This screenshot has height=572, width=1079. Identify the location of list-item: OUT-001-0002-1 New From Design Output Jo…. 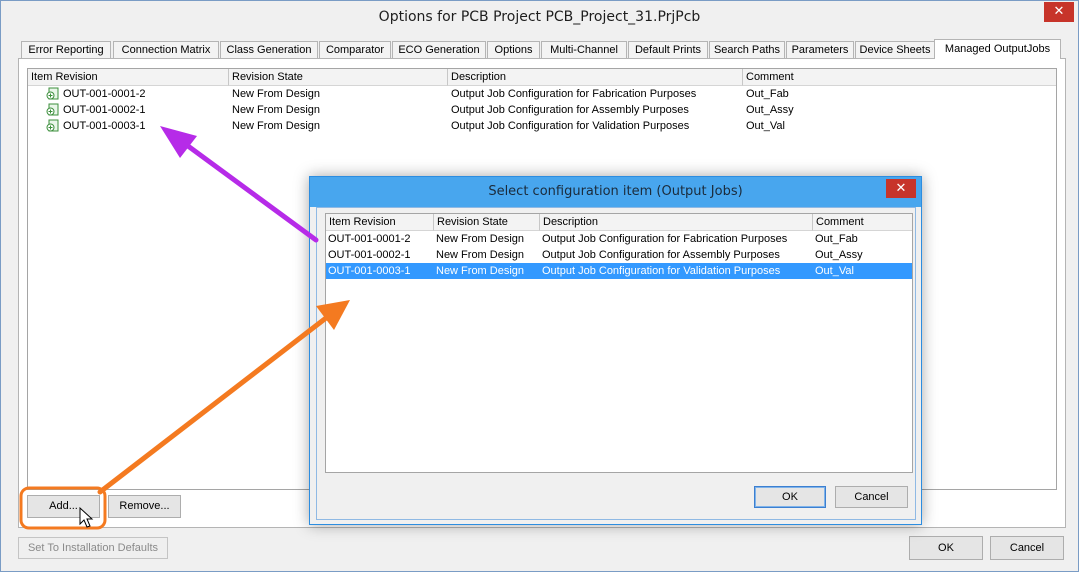
(619, 255).